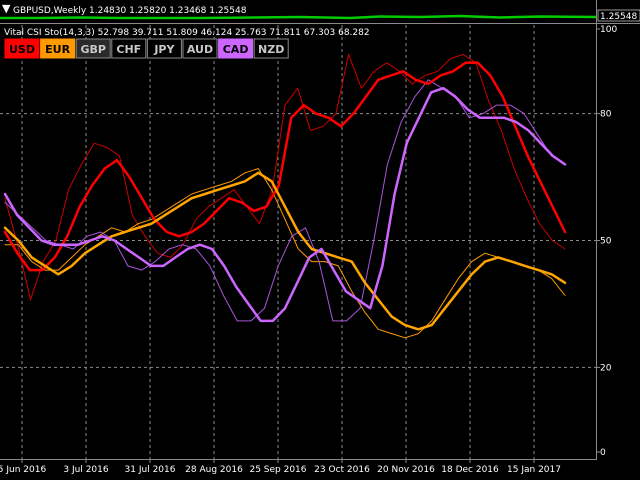 This screenshot has height=480, width=640. I want to click on y-tick-label: 100, so click(608, 30).